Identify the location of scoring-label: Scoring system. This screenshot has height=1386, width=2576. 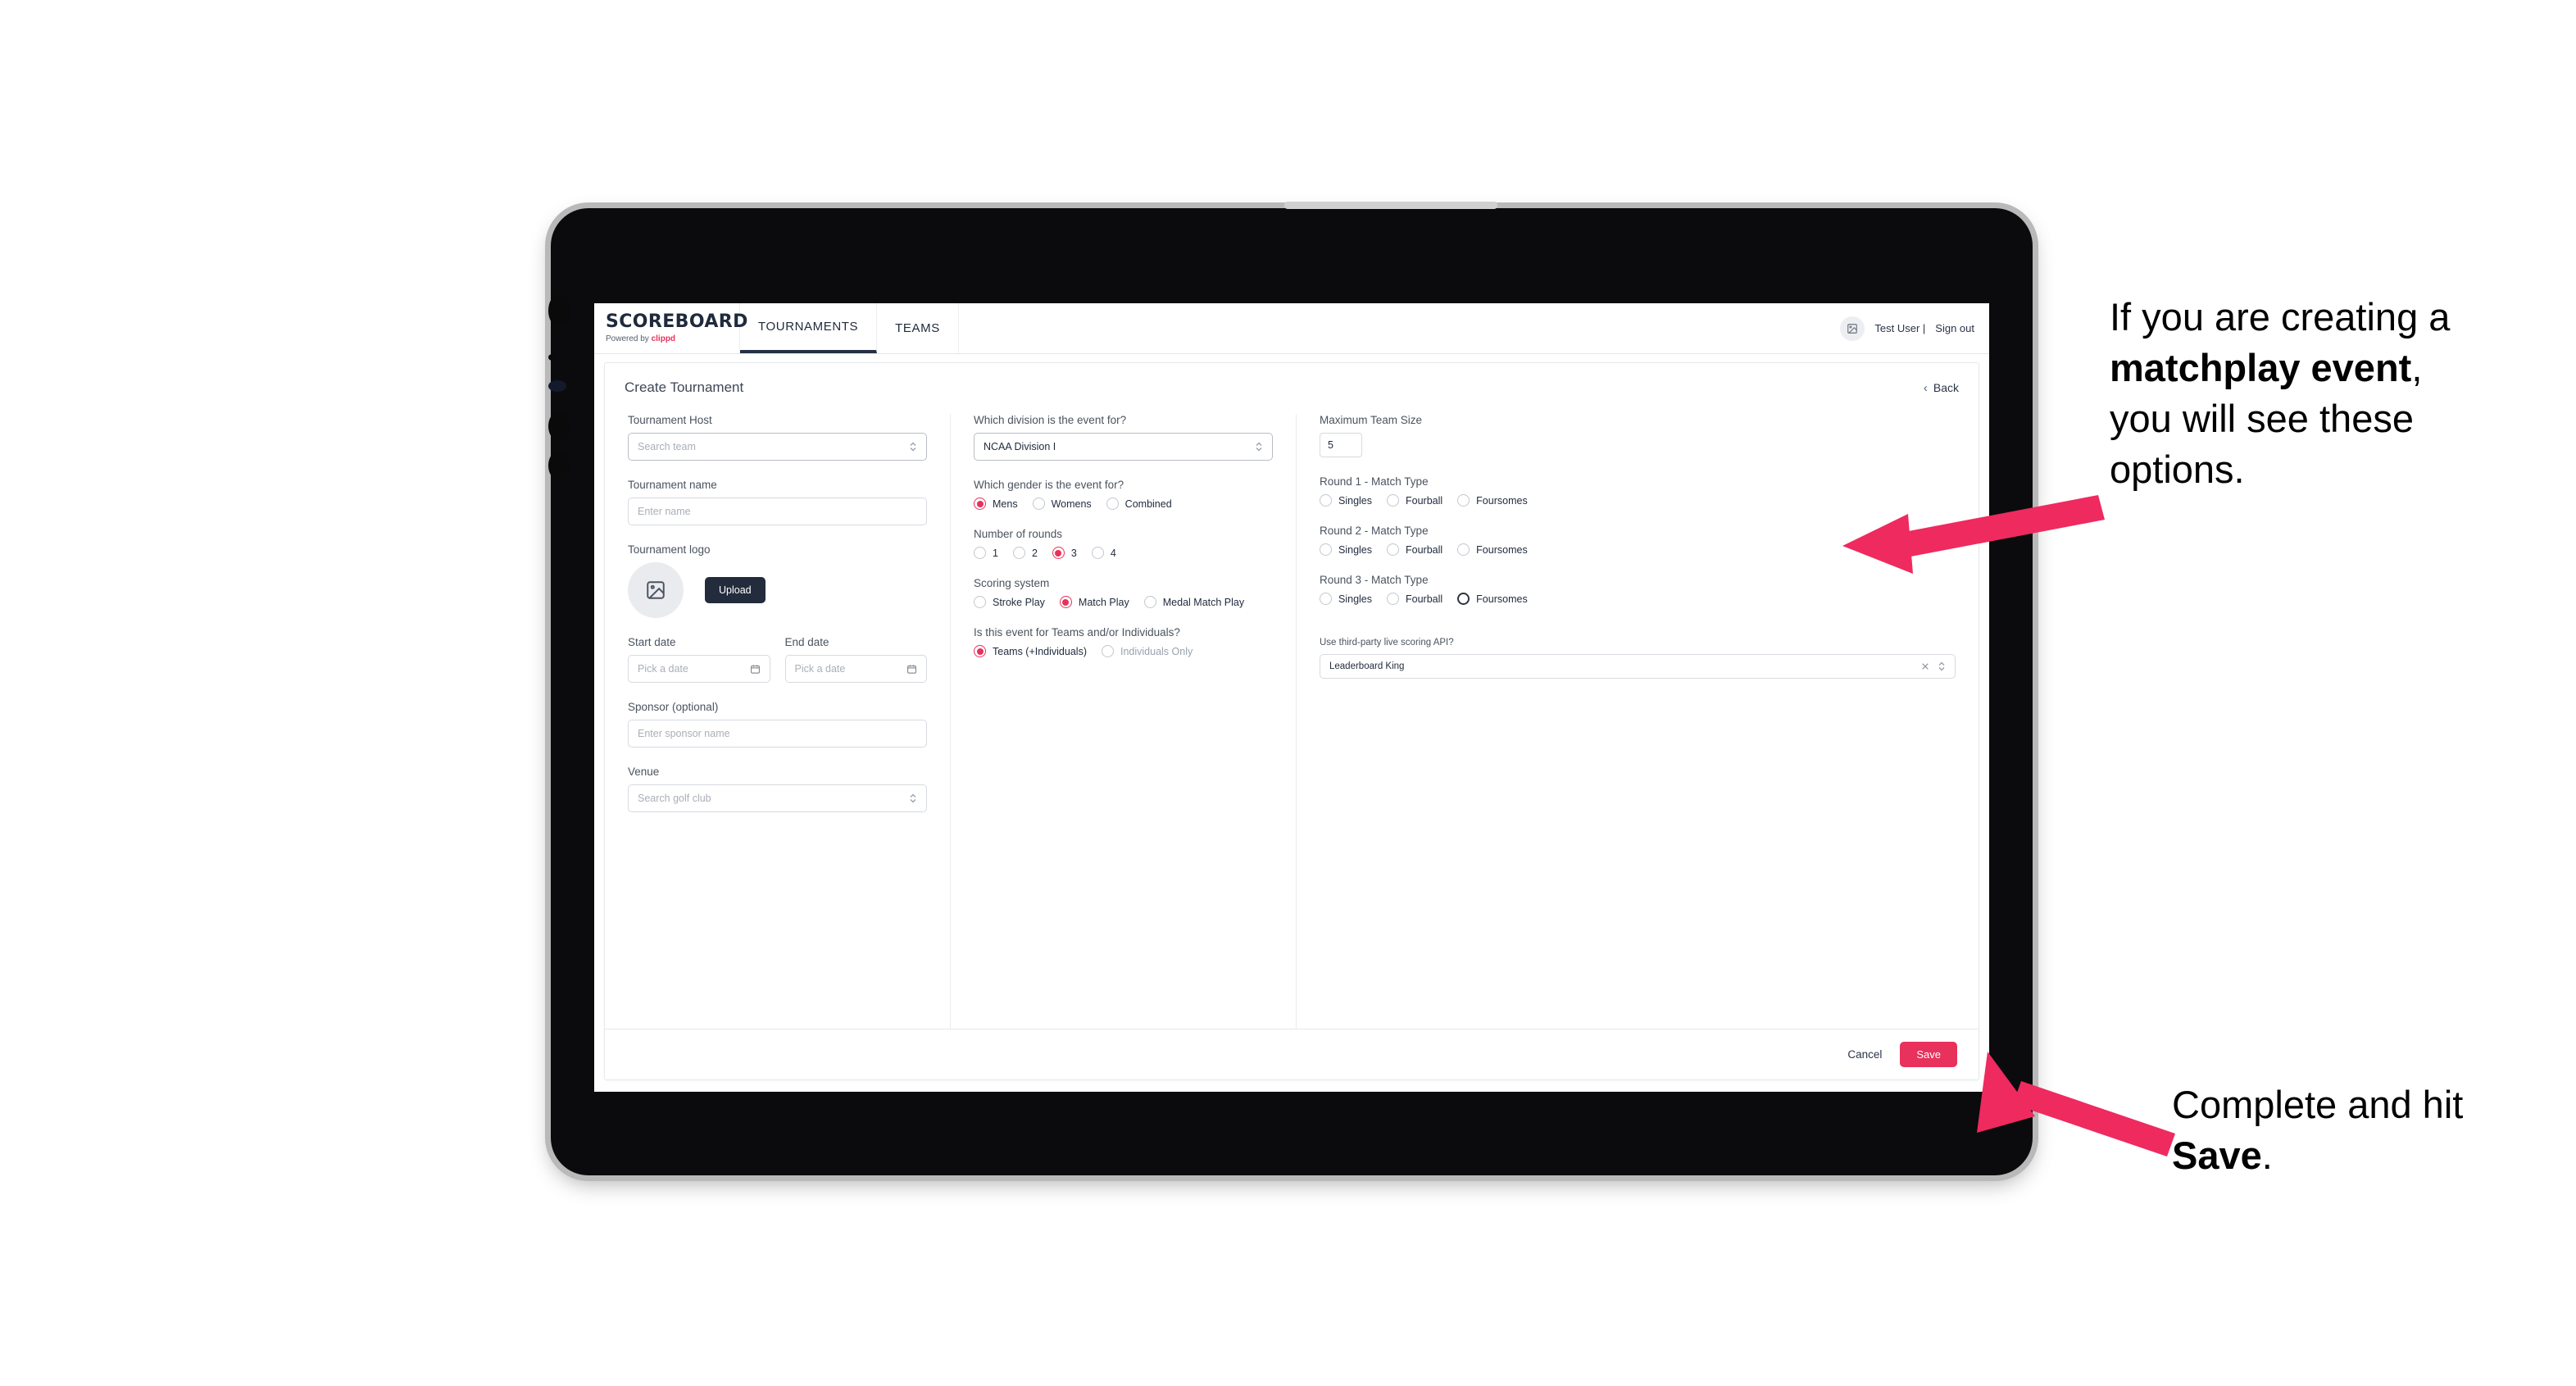
(1012, 583).